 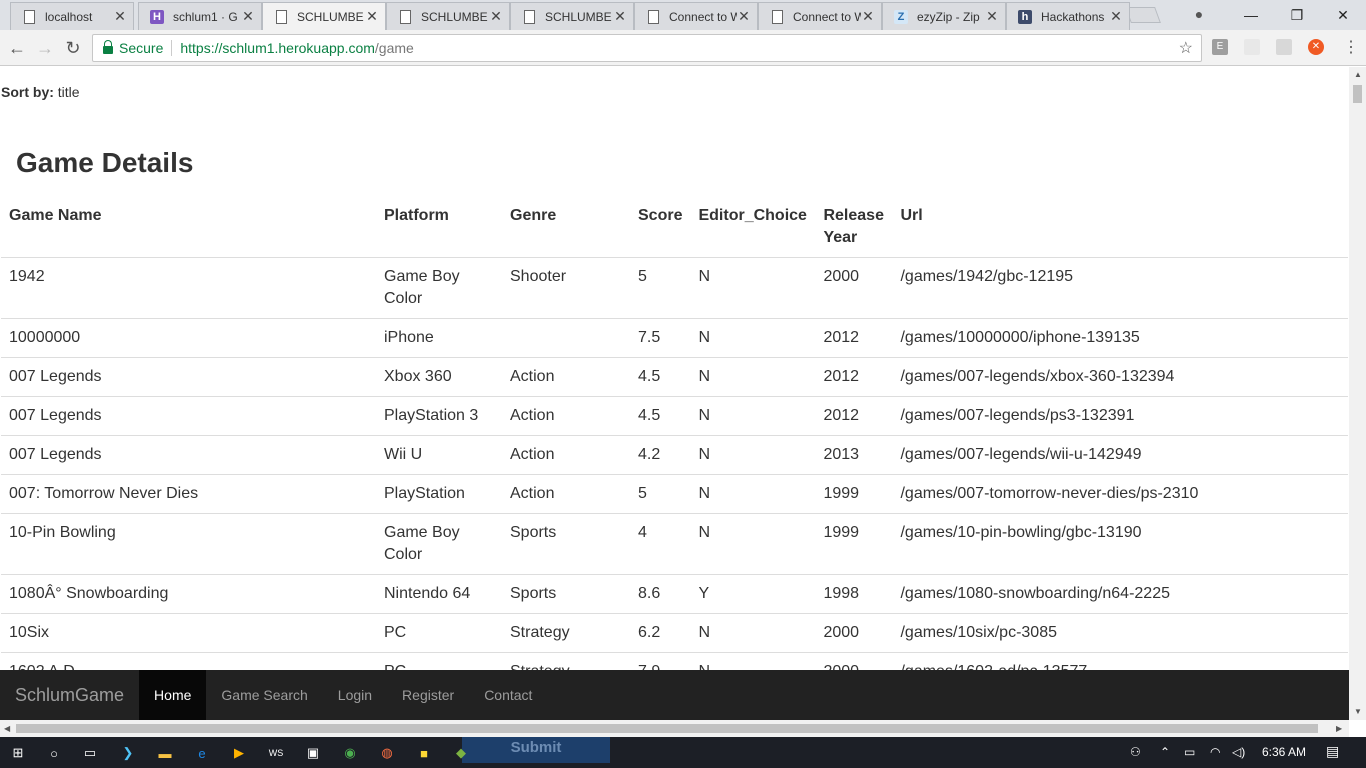 What do you see at coordinates (1220, 47) in the screenshot?
I see `extension-e-icon: E` at bounding box center [1220, 47].